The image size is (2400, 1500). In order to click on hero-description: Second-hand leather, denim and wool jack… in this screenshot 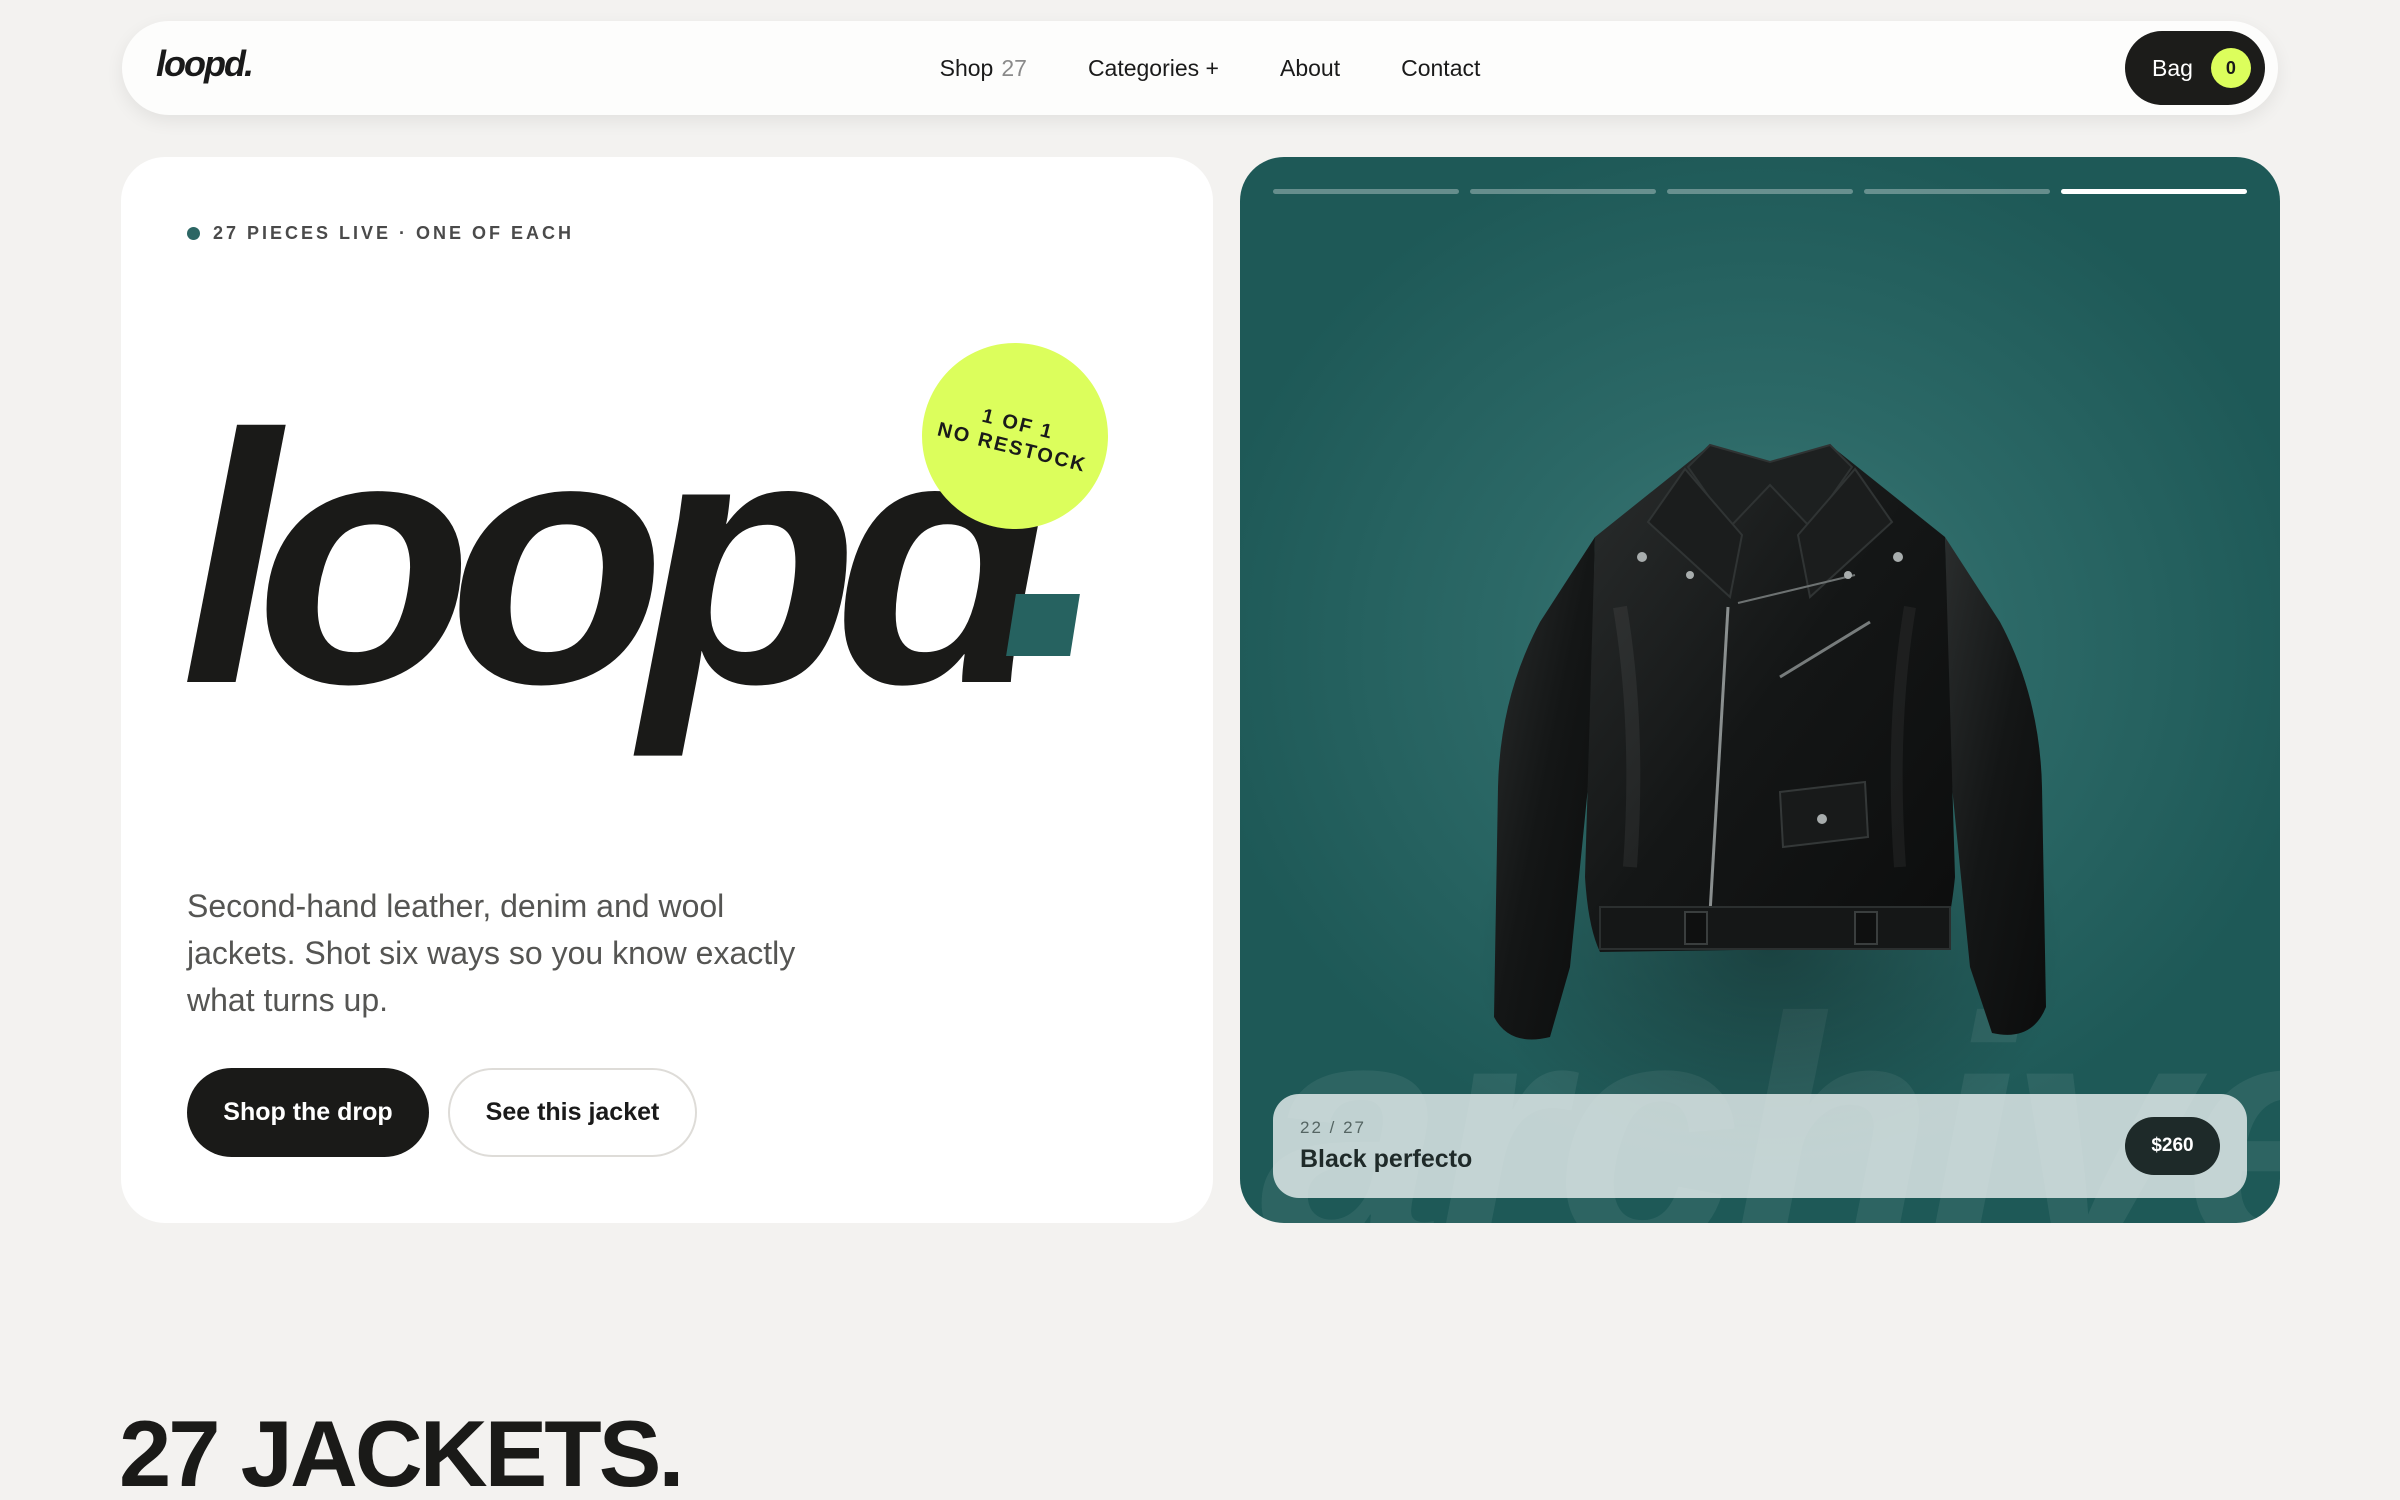, I will do `click(491, 953)`.